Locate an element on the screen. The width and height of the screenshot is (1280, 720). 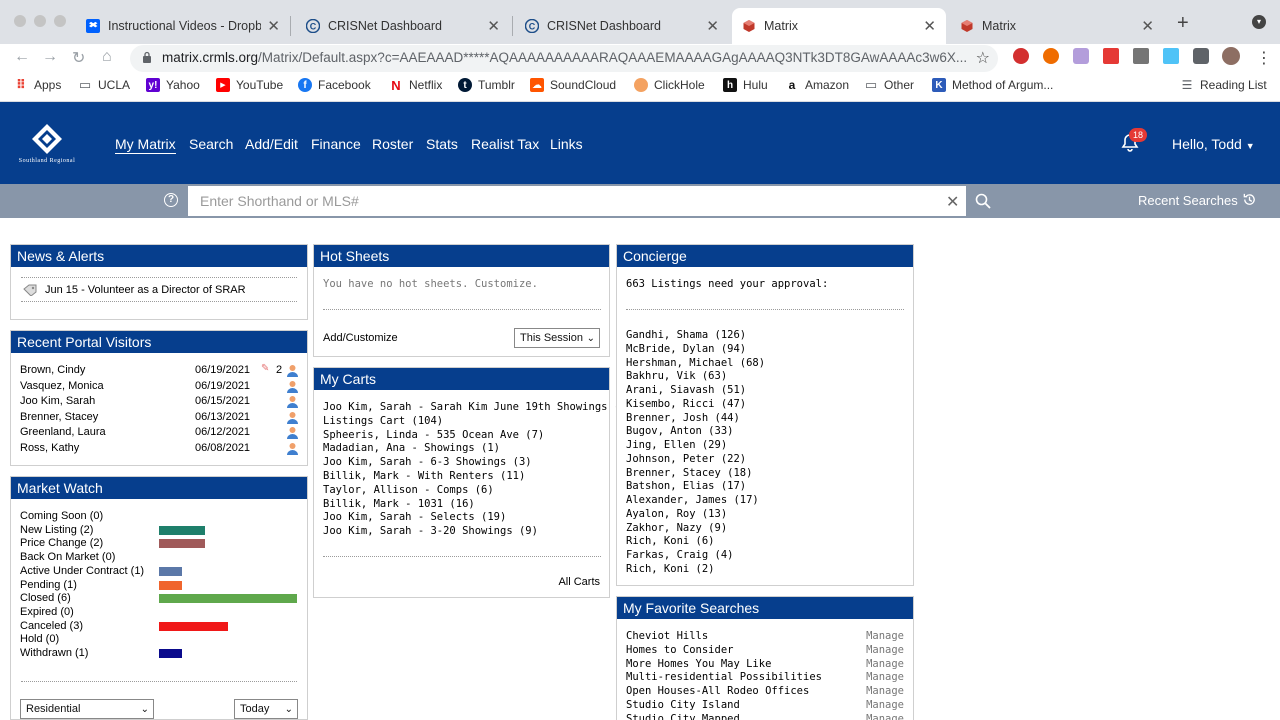
concierge-agent-item: Rich, Koni (2) is located at coordinates (670, 569).